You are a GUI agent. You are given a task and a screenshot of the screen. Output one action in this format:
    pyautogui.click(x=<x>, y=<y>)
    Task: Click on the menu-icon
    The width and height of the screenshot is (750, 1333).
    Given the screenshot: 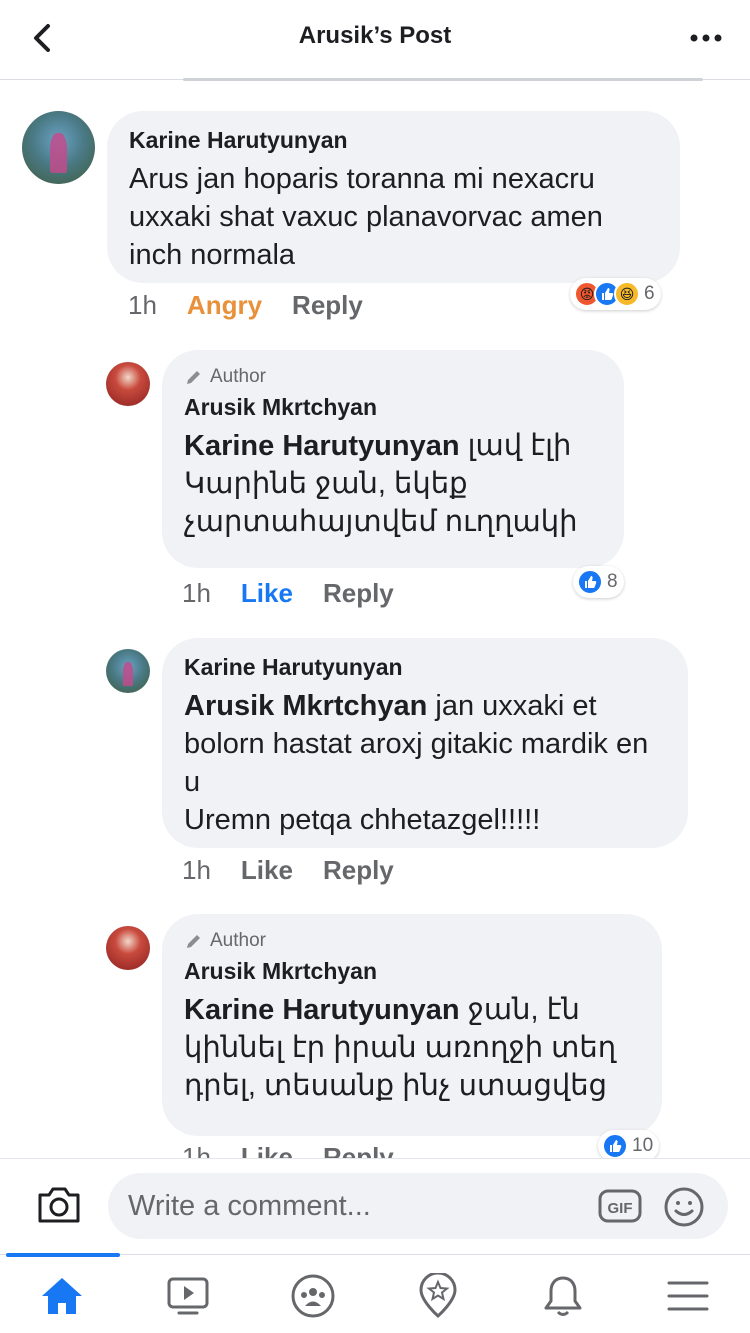 What is the action you would take?
    pyautogui.click(x=688, y=1296)
    